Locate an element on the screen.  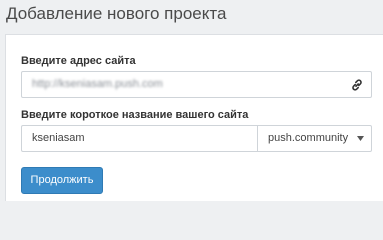
site-name-label: Введите короткое название вашего сайта is located at coordinates (135, 115).